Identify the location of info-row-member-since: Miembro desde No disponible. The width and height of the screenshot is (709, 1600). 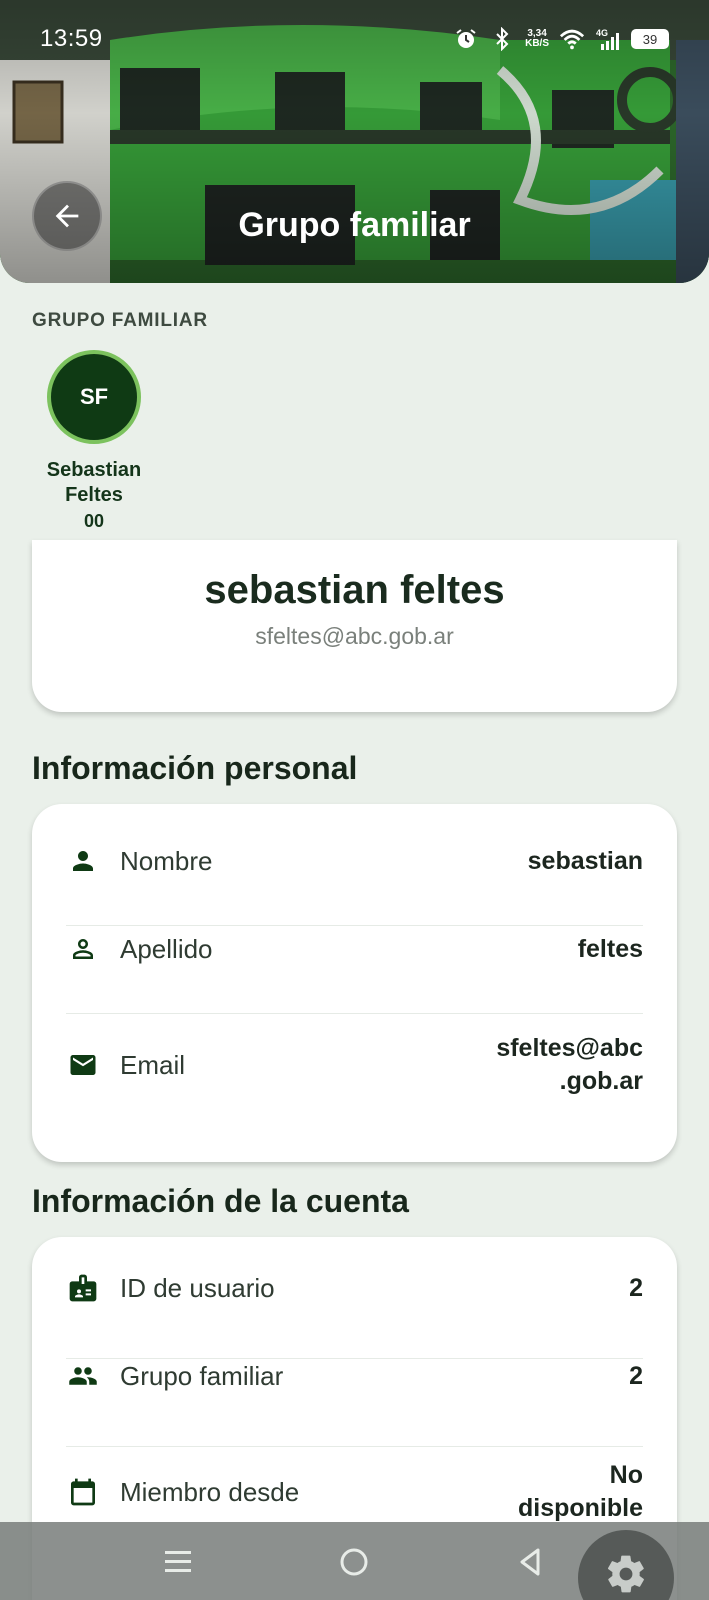
(354, 1492).